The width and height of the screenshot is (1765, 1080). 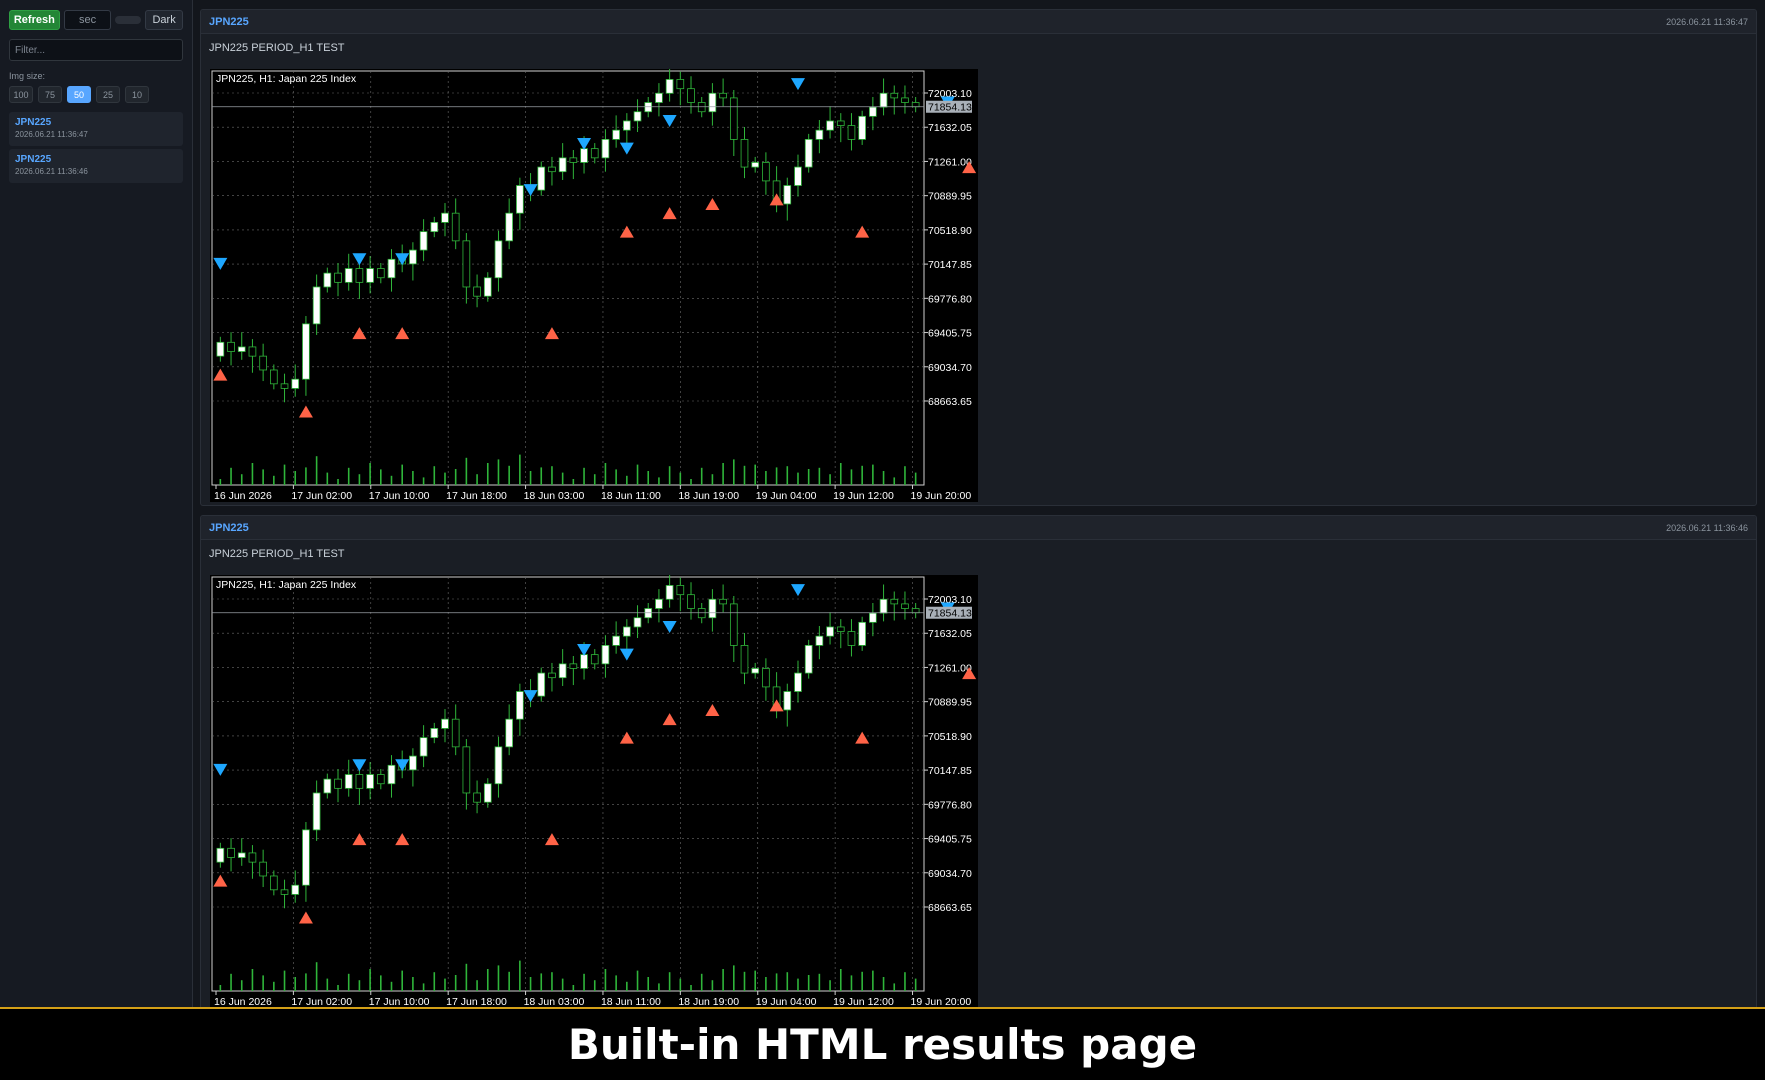 What do you see at coordinates (1707, 527) in the screenshot?
I see `card-timestamp: 2026.06.21 11:36:46` at bounding box center [1707, 527].